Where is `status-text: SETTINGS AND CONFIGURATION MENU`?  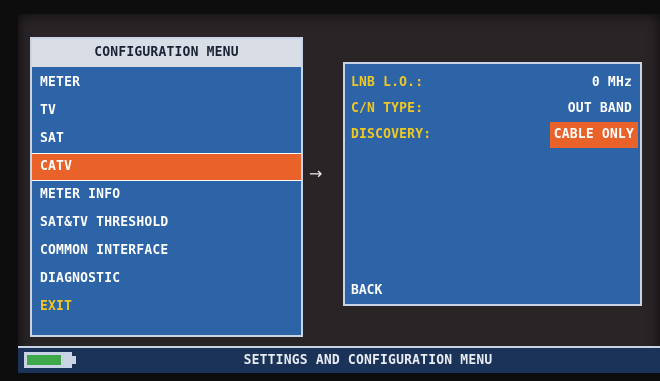
status-text: SETTINGS AND CONFIGURATION MENU is located at coordinates (368, 360).